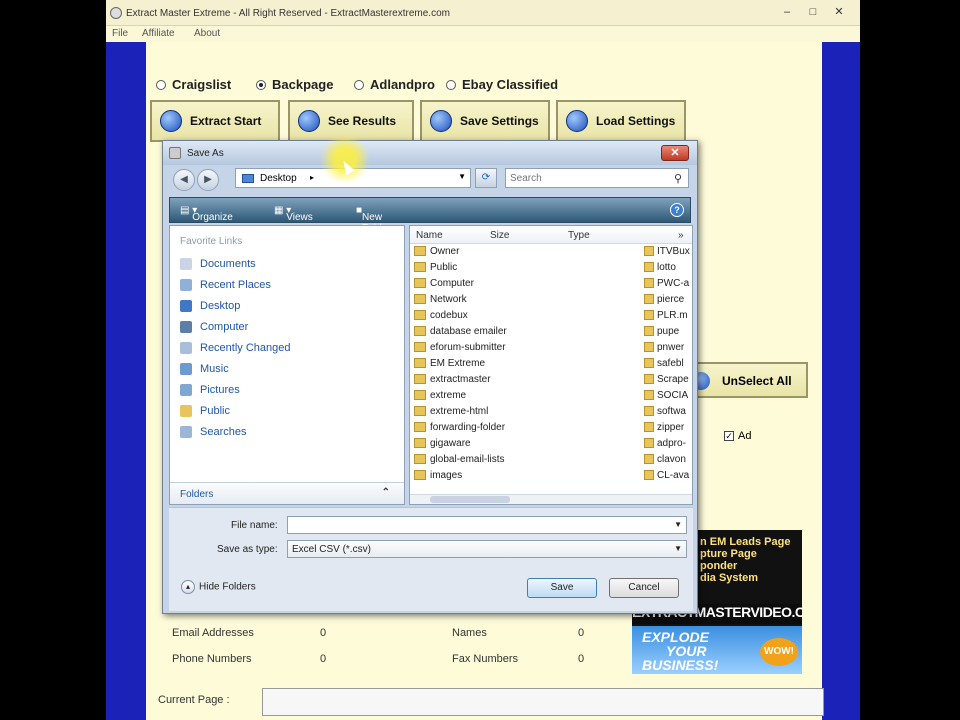 The height and width of the screenshot is (720, 960). I want to click on file-row: safebl, so click(668, 366).